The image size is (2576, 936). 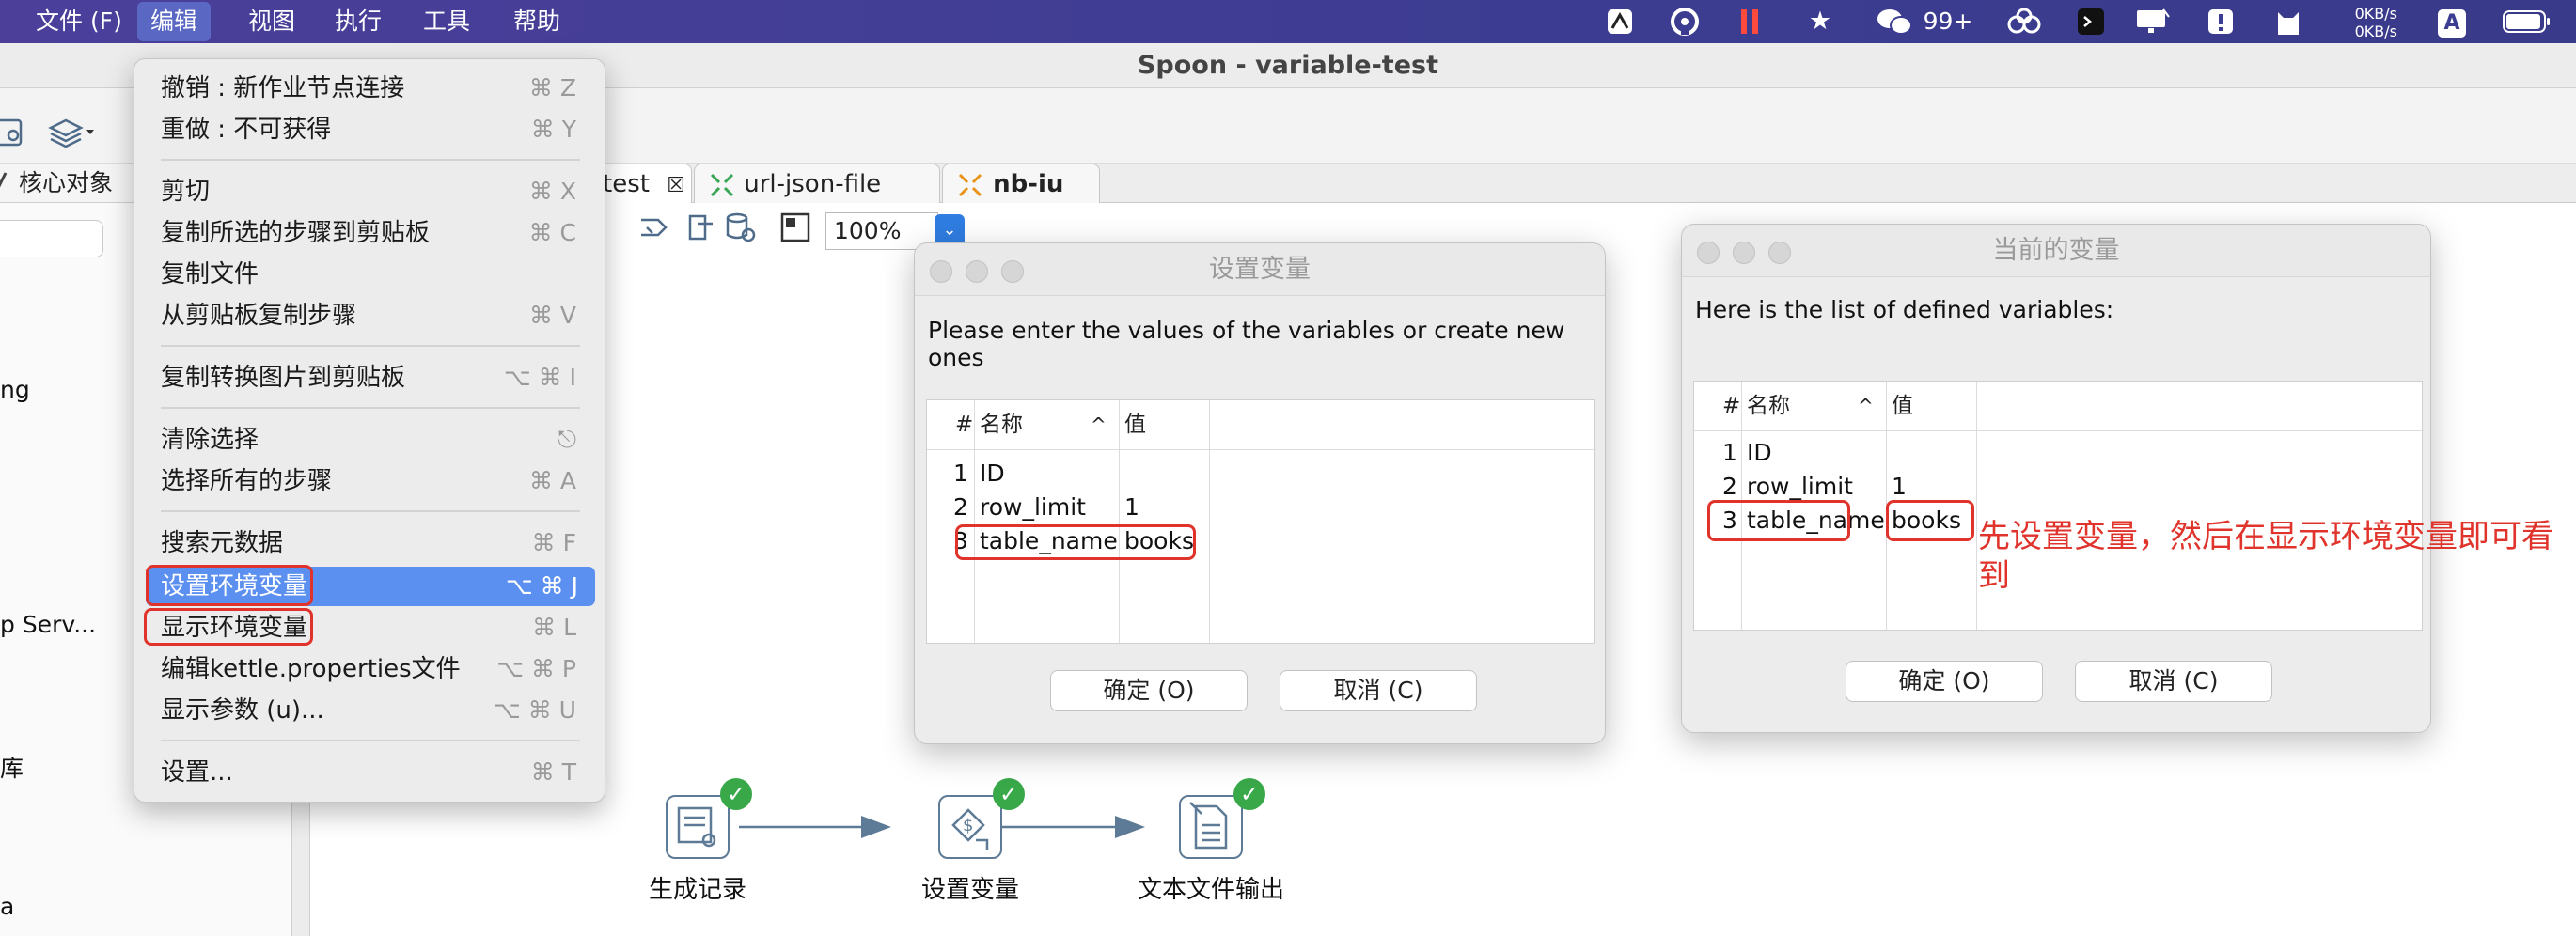 I want to click on menu-separator, so click(x=371, y=160).